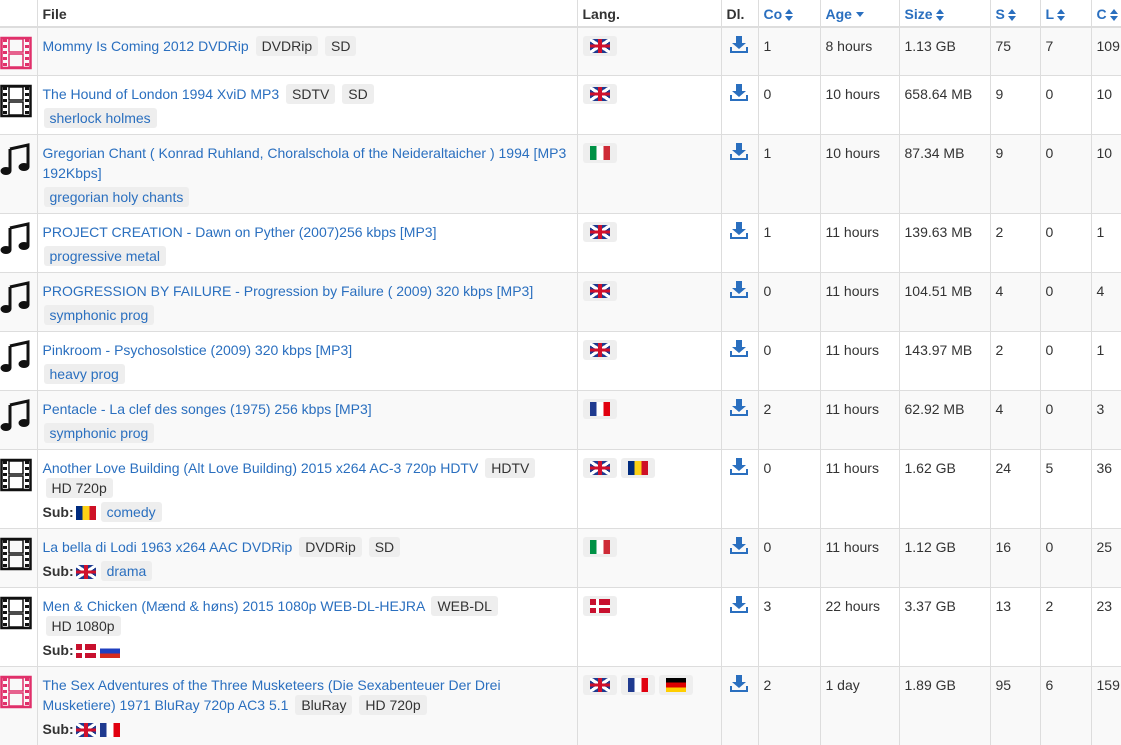  I want to click on sort-co-link: Co, so click(773, 14).